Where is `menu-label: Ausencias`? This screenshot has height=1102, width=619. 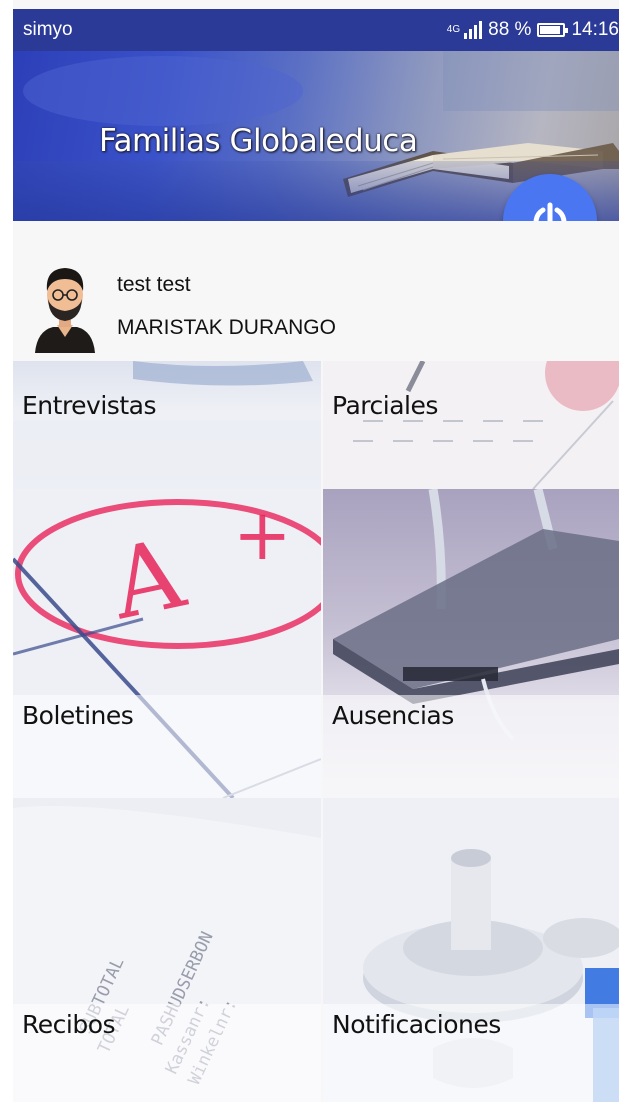
menu-label: Ausencias is located at coordinates (393, 715).